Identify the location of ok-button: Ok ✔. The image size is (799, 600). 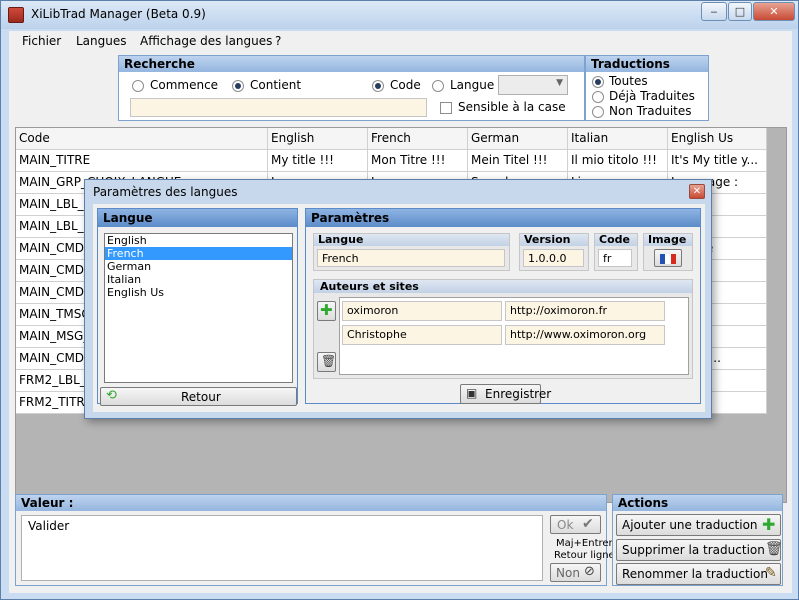
(575, 524).